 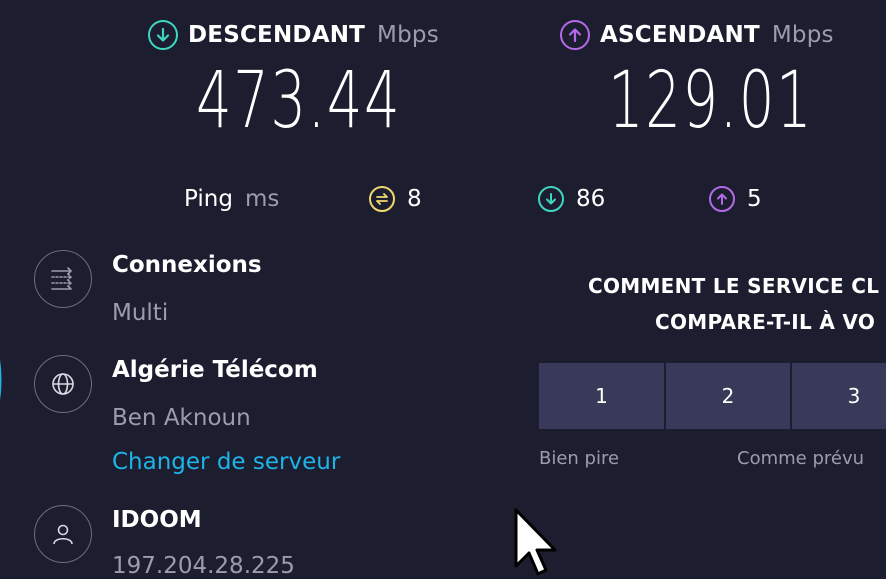 What do you see at coordinates (734, 286) in the screenshot?
I see `rating-question-line1: COMMENT LE SERVICE CL` at bounding box center [734, 286].